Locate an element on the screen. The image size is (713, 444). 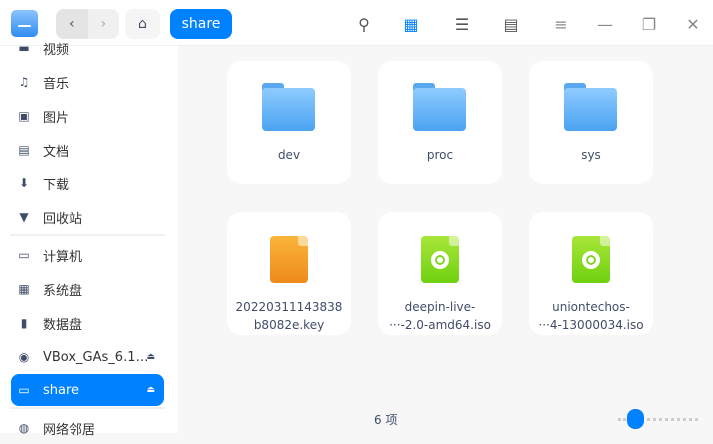
sidebar-item-5: ▼ 回收站 is located at coordinates (87, 217).